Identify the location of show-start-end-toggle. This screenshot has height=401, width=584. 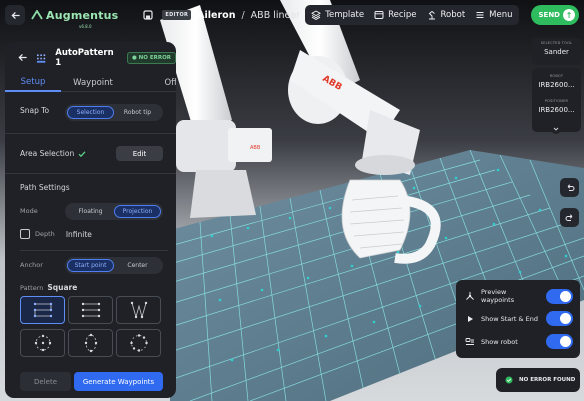
(559, 318).